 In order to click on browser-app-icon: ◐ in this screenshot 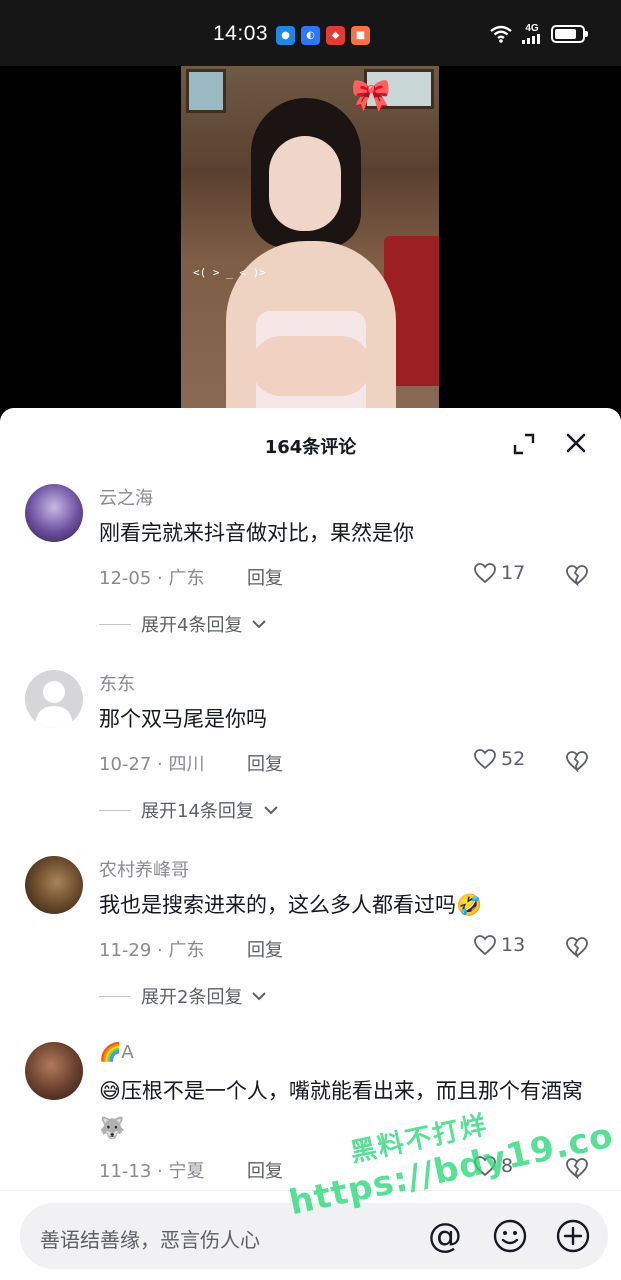, I will do `click(310, 35)`.